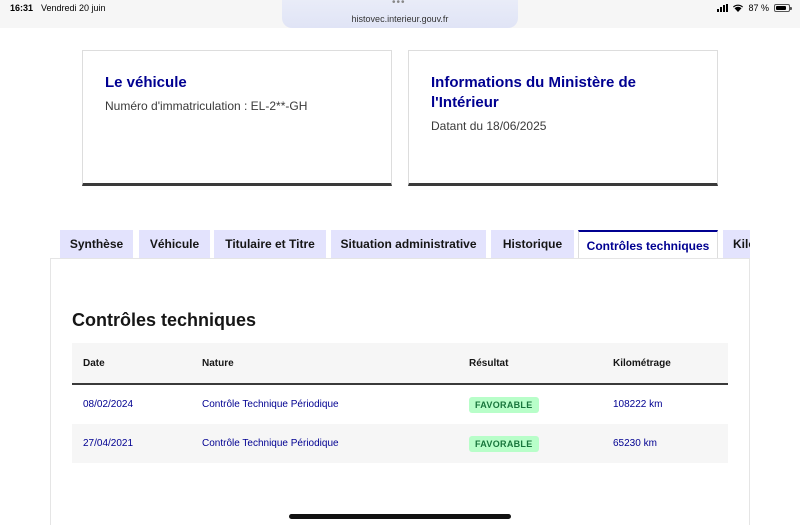 Image resolution: width=800 pixels, height=525 pixels. What do you see at coordinates (648, 244) in the screenshot?
I see `tab-controles-techniques: Contrôles techniques` at bounding box center [648, 244].